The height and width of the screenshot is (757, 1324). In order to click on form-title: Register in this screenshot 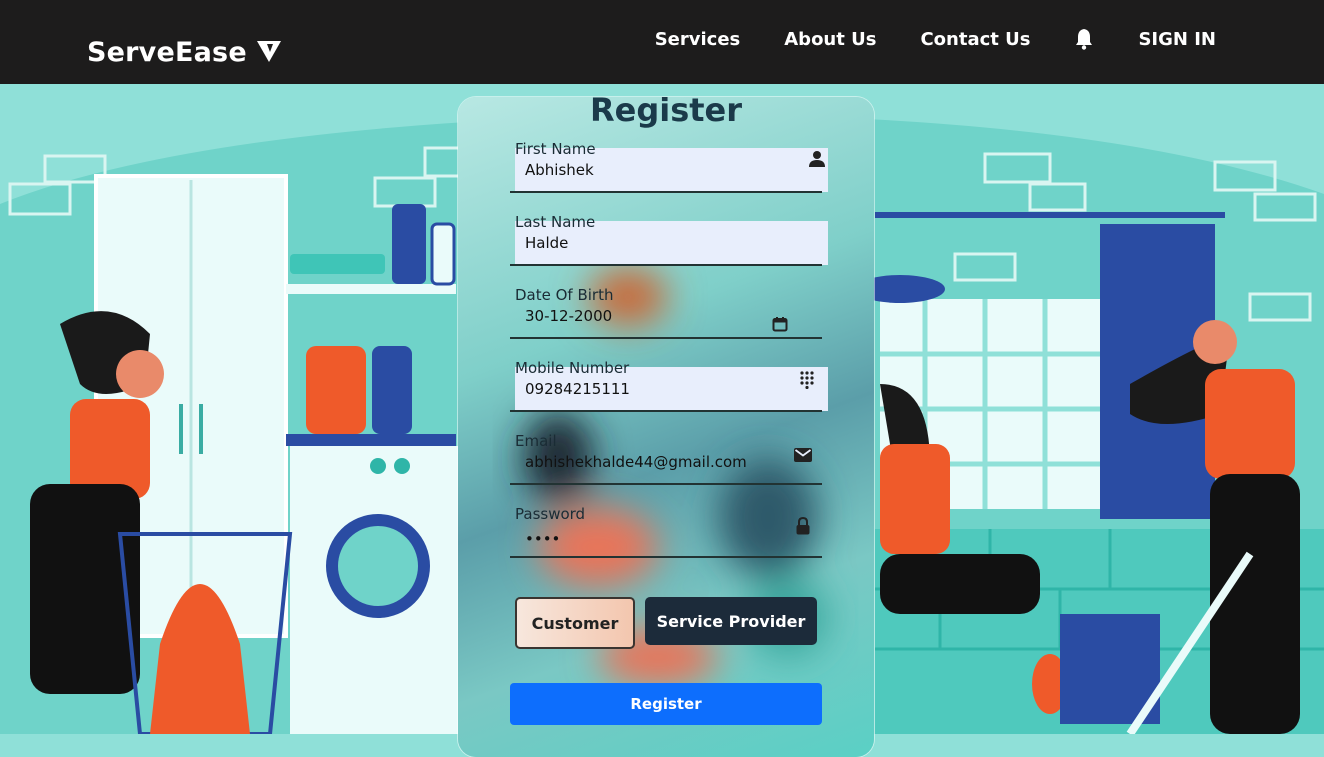, I will do `click(666, 113)`.